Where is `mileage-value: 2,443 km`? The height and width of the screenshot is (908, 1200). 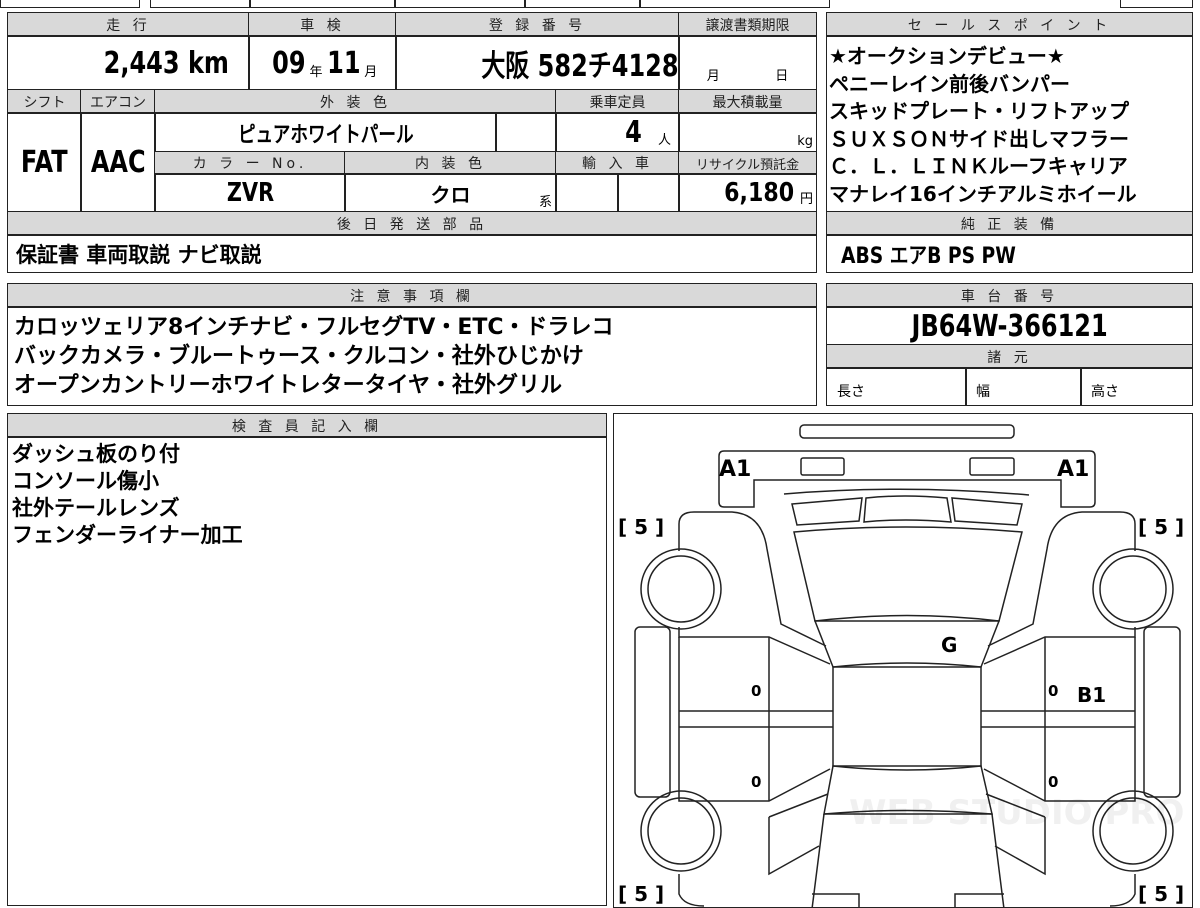 mileage-value: 2,443 km is located at coordinates (128, 63).